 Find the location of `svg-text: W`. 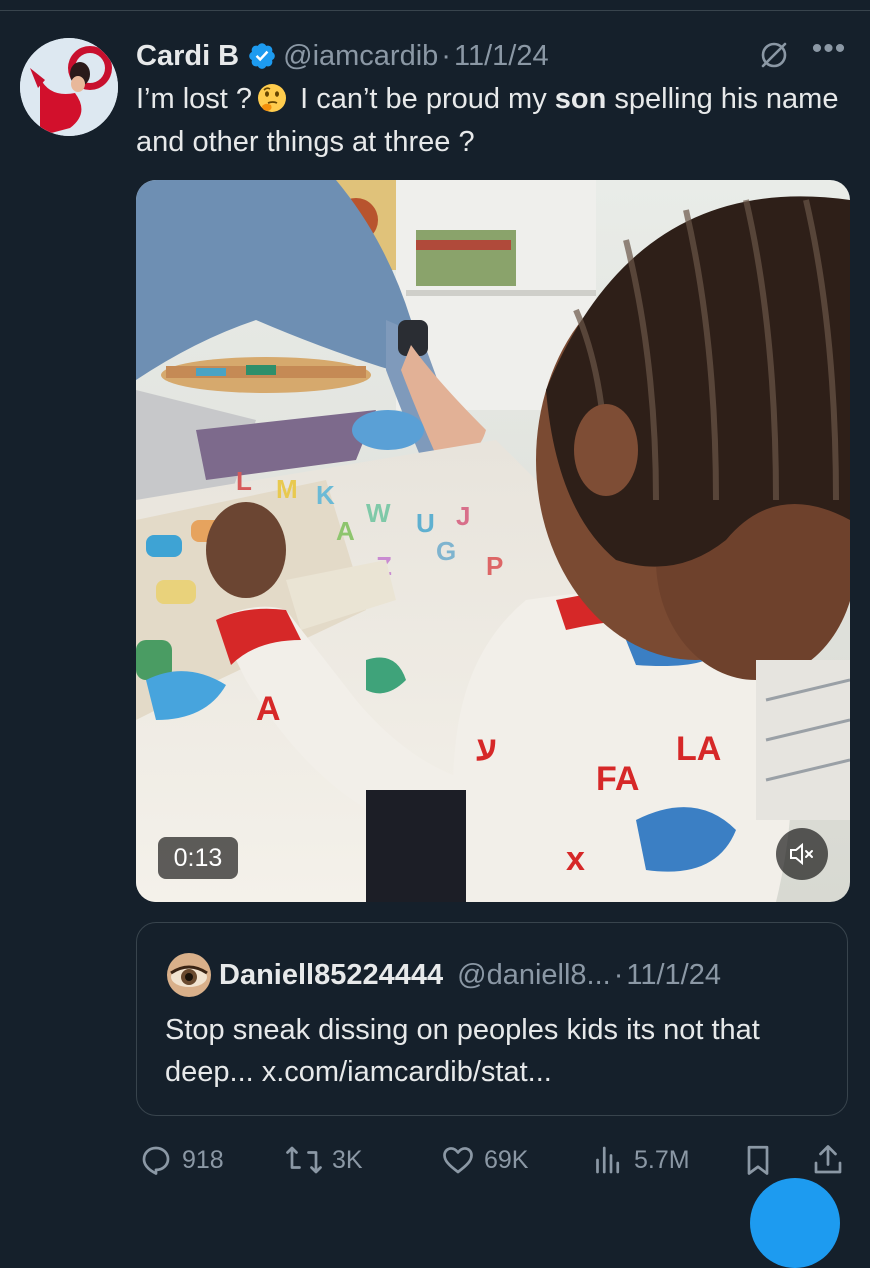

svg-text: W is located at coordinates (378, 513).